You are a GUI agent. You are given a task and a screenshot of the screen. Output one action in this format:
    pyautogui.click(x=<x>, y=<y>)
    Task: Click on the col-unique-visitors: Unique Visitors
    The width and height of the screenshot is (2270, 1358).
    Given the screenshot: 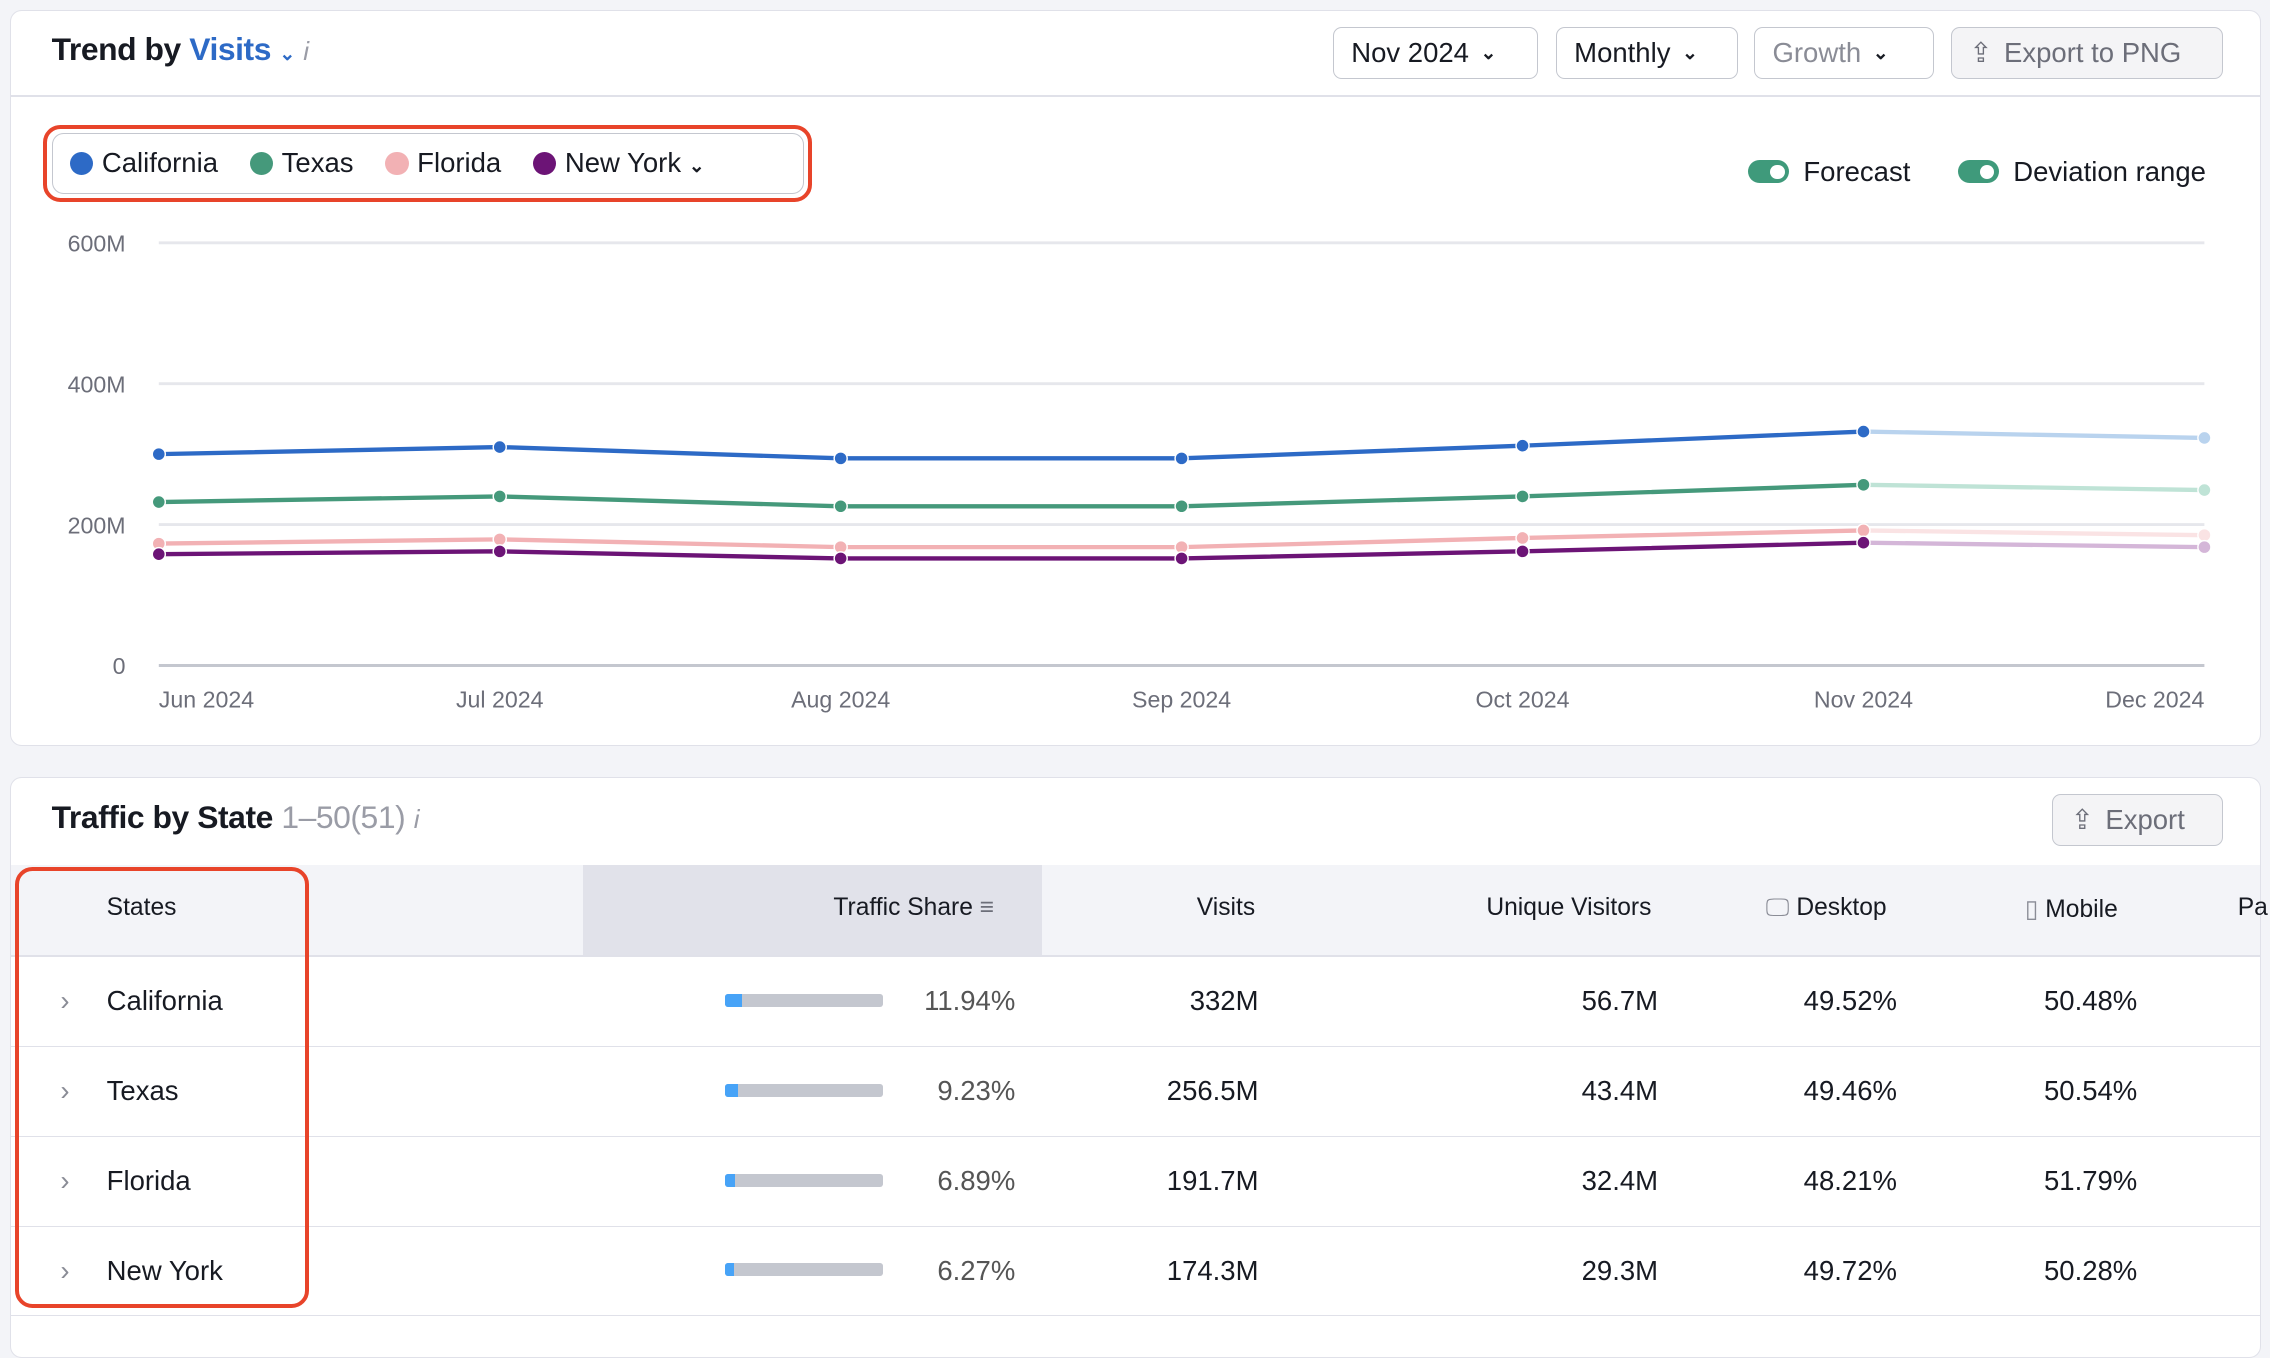 What is the action you would take?
    pyautogui.click(x=1568, y=908)
    